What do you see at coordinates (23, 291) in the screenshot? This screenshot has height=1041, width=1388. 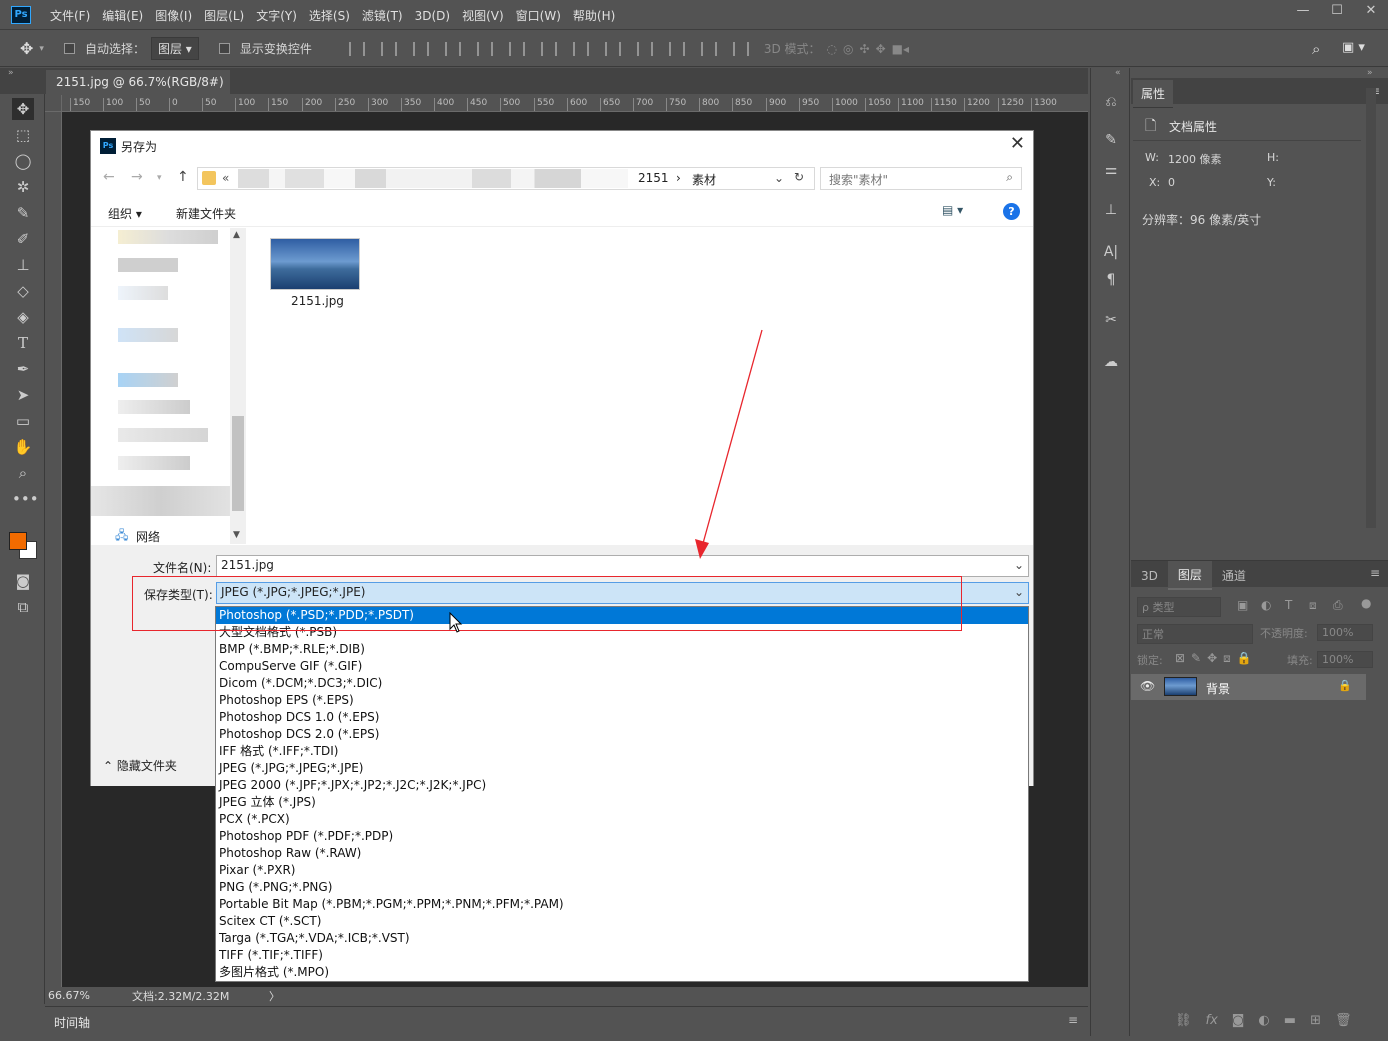 I see `eraser-tool-icon: ◇` at bounding box center [23, 291].